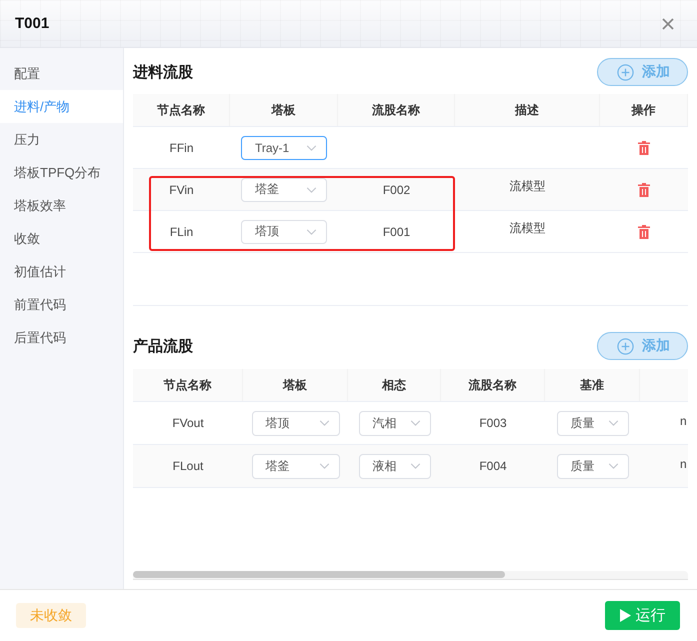  Describe the element at coordinates (182, 147) in the screenshot. I see `table-cell: FFin` at that location.